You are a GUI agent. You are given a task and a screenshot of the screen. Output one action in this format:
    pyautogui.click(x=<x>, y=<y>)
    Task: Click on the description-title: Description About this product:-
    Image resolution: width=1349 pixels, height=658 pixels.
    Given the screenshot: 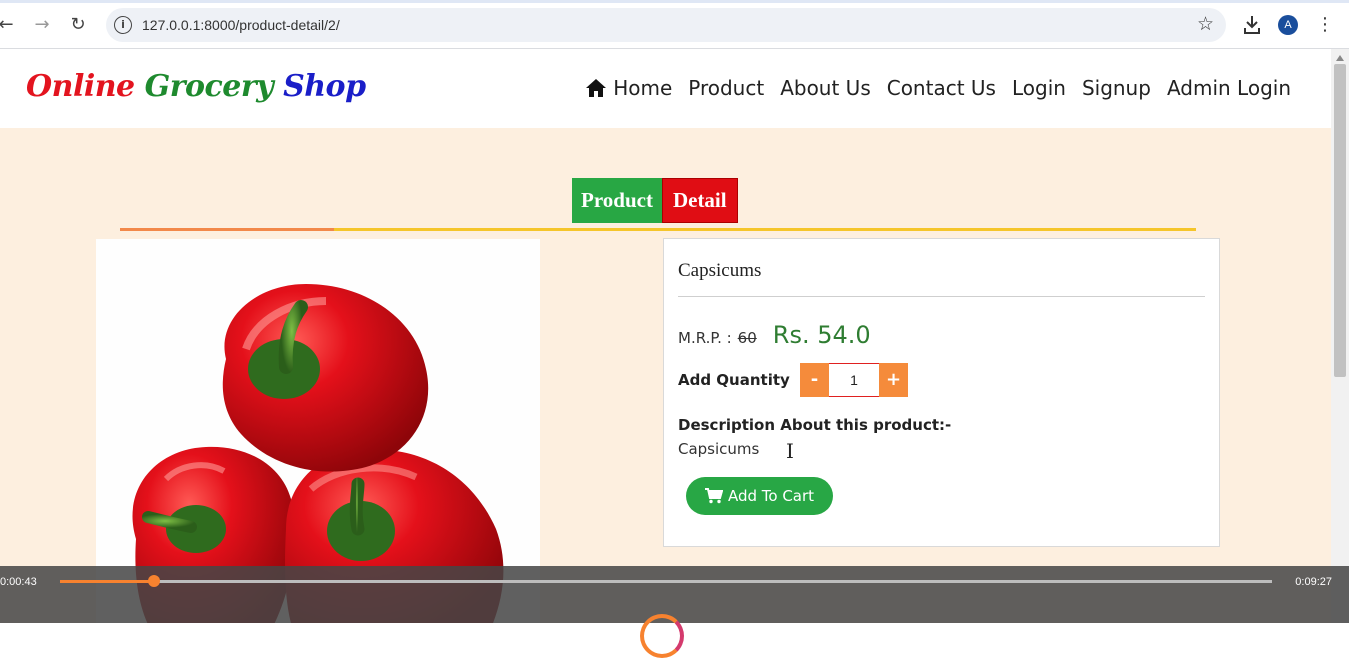 What is the action you would take?
    pyautogui.click(x=815, y=425)
    